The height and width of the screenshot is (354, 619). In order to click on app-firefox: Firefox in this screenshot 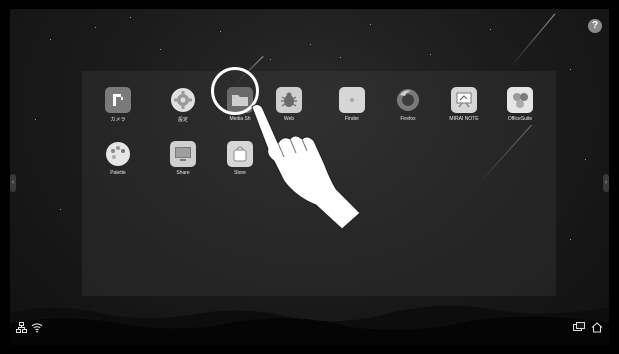, I will do `click(408, 104)`.